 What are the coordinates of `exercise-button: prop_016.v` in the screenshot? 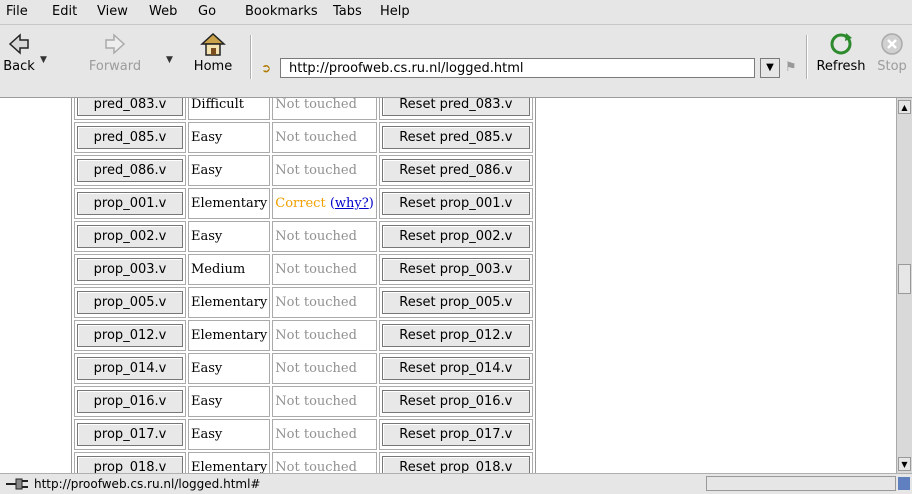 It's located at (130, 401).